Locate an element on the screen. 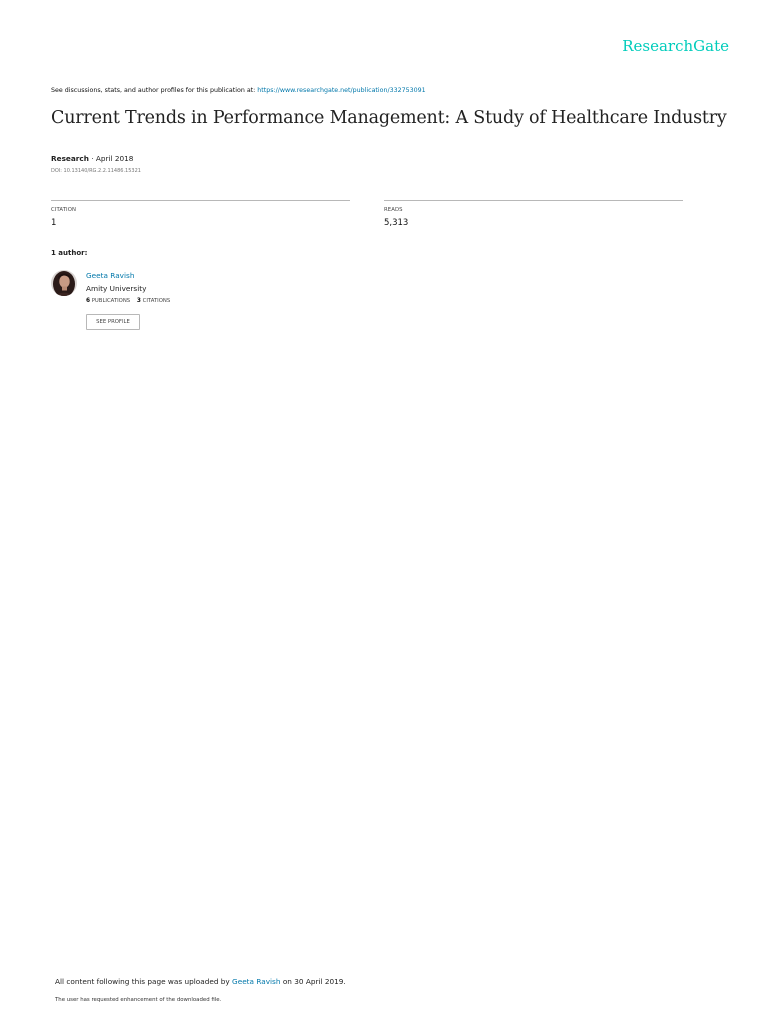 Image resolution: width=768 pixels, height=1024 pixels. publications-count: 6 is located at coordinates (88, 301).